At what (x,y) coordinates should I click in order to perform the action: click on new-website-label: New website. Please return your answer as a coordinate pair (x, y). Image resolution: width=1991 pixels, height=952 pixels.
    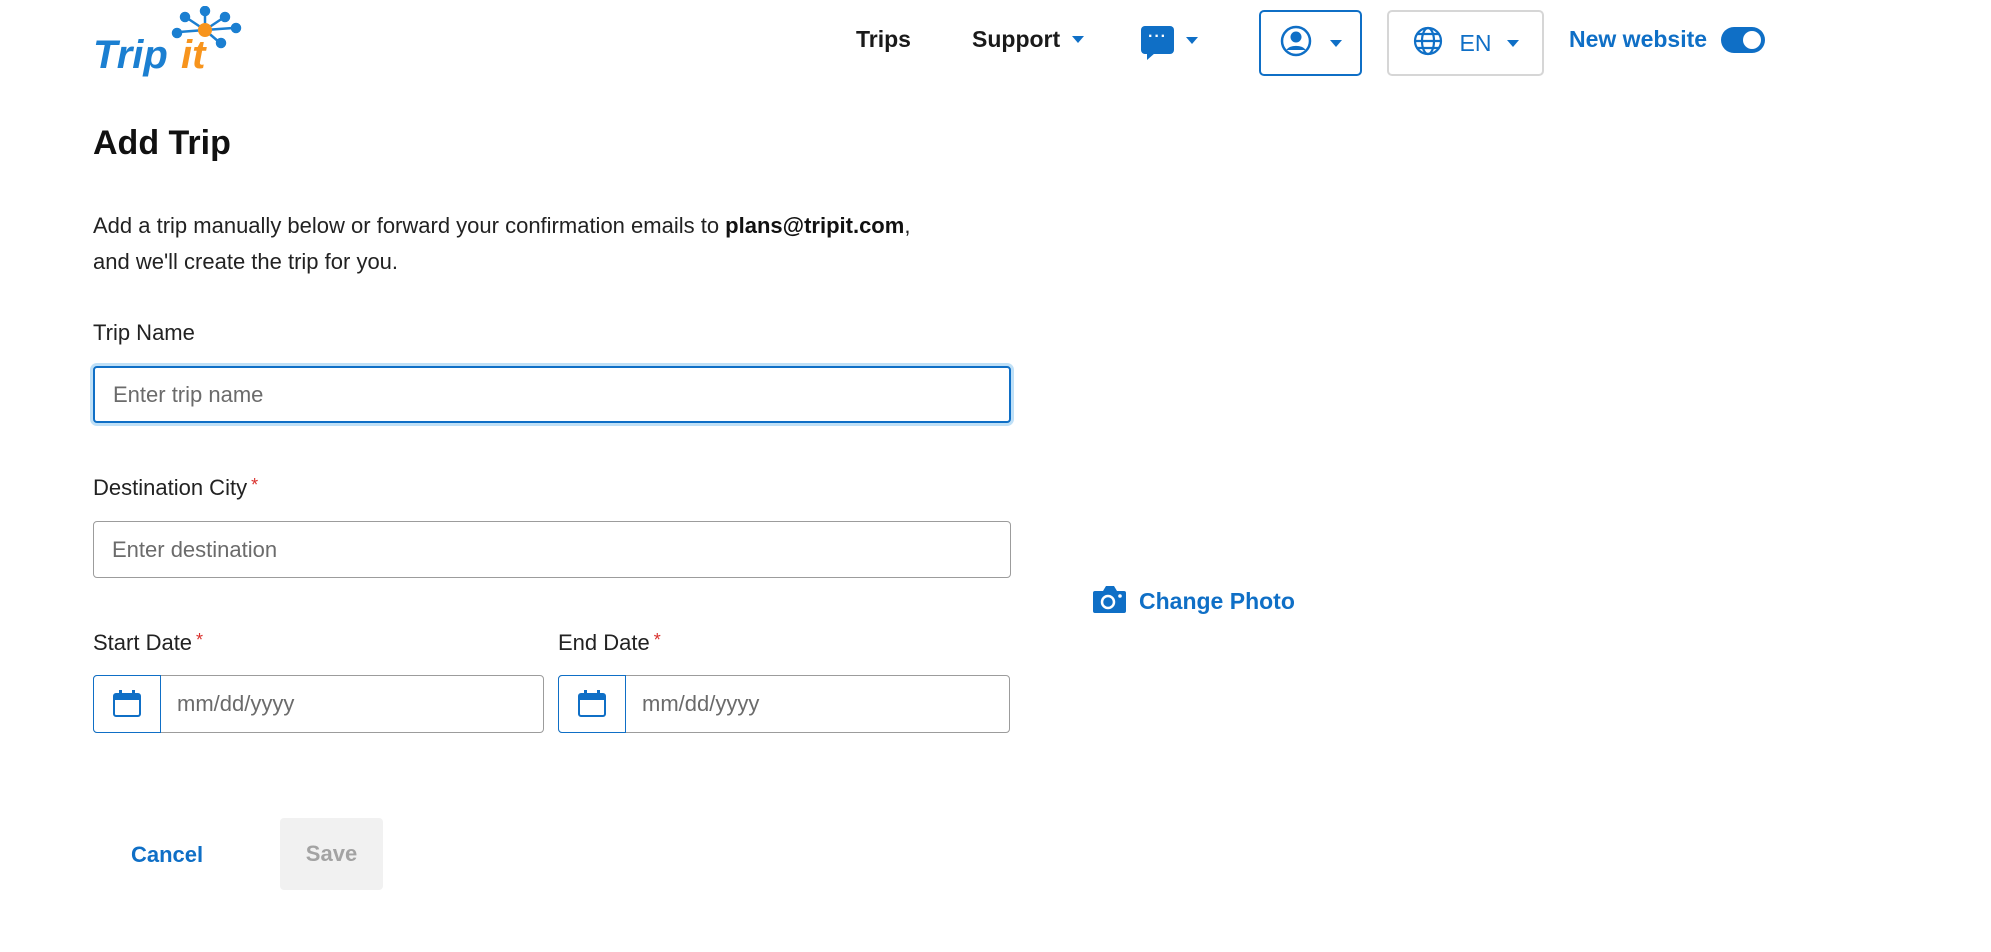
    Looking at the image, I should click on (1638, 39).